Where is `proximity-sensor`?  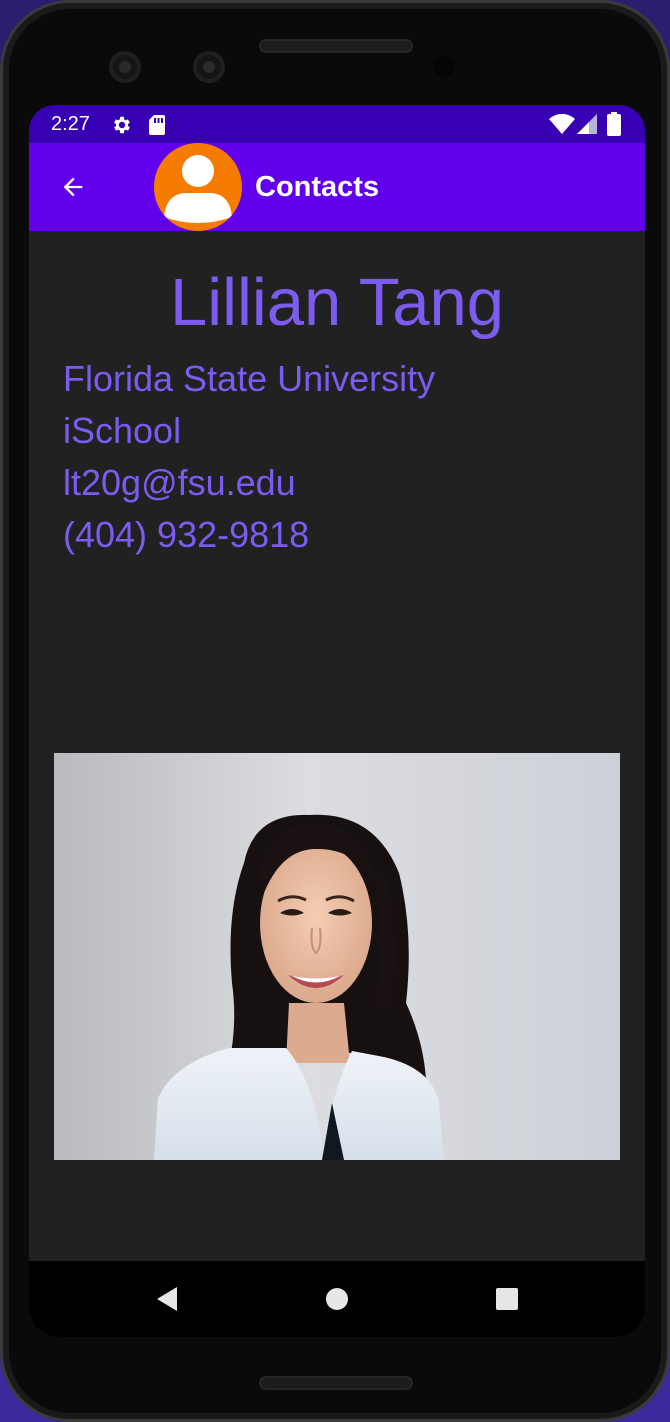
proximity-sensor is located at coordinates (444, 66).